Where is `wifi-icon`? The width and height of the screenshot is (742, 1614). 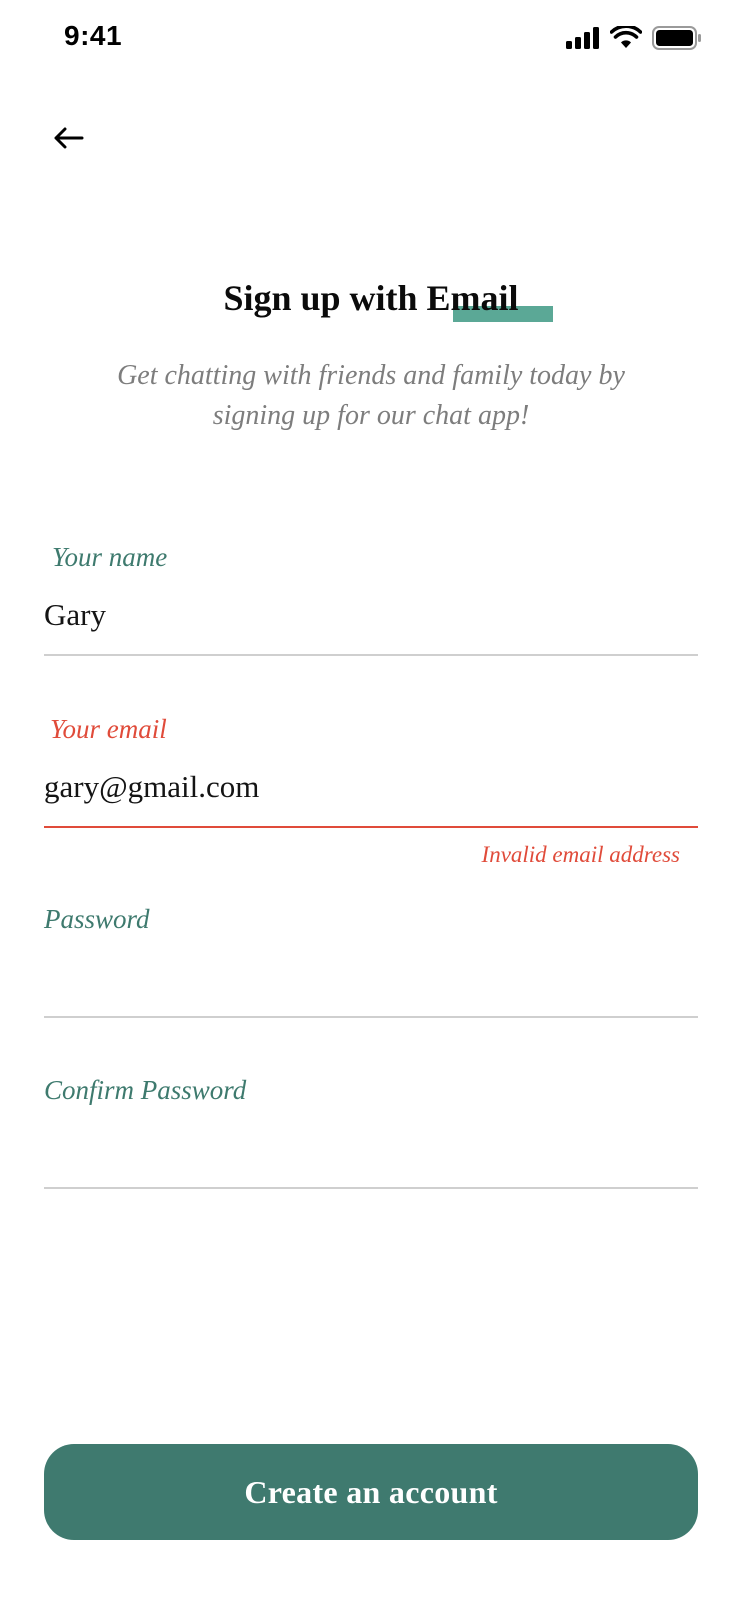
wifi-icon is located at coordinates (626, 39).